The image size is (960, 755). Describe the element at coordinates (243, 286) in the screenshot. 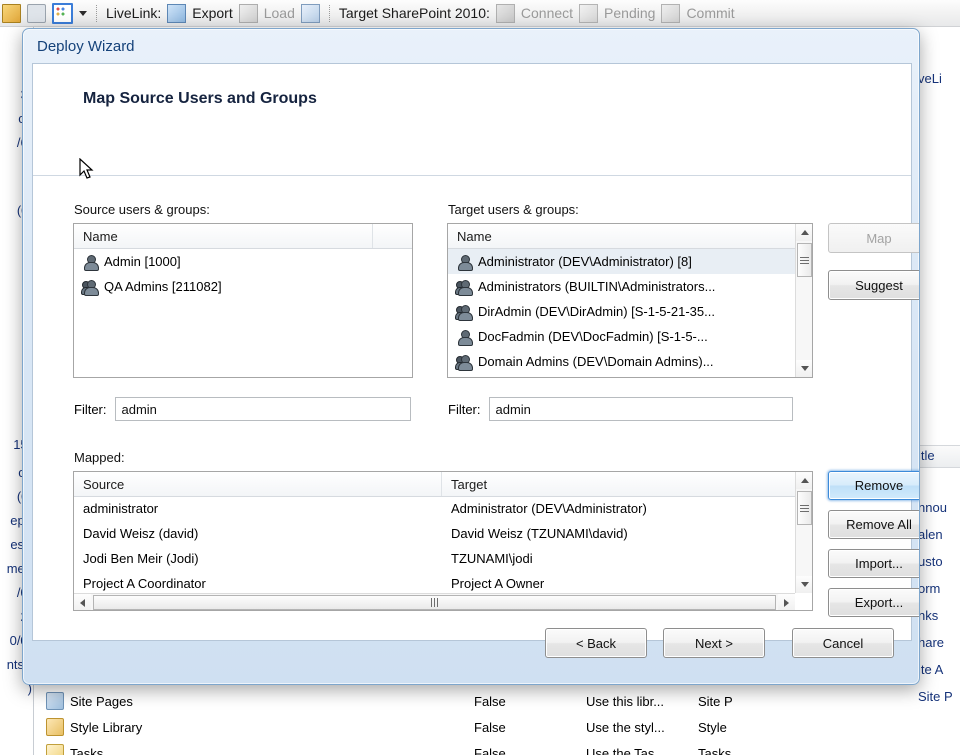

I see `list-item: QA Admins [211082]` at that location.